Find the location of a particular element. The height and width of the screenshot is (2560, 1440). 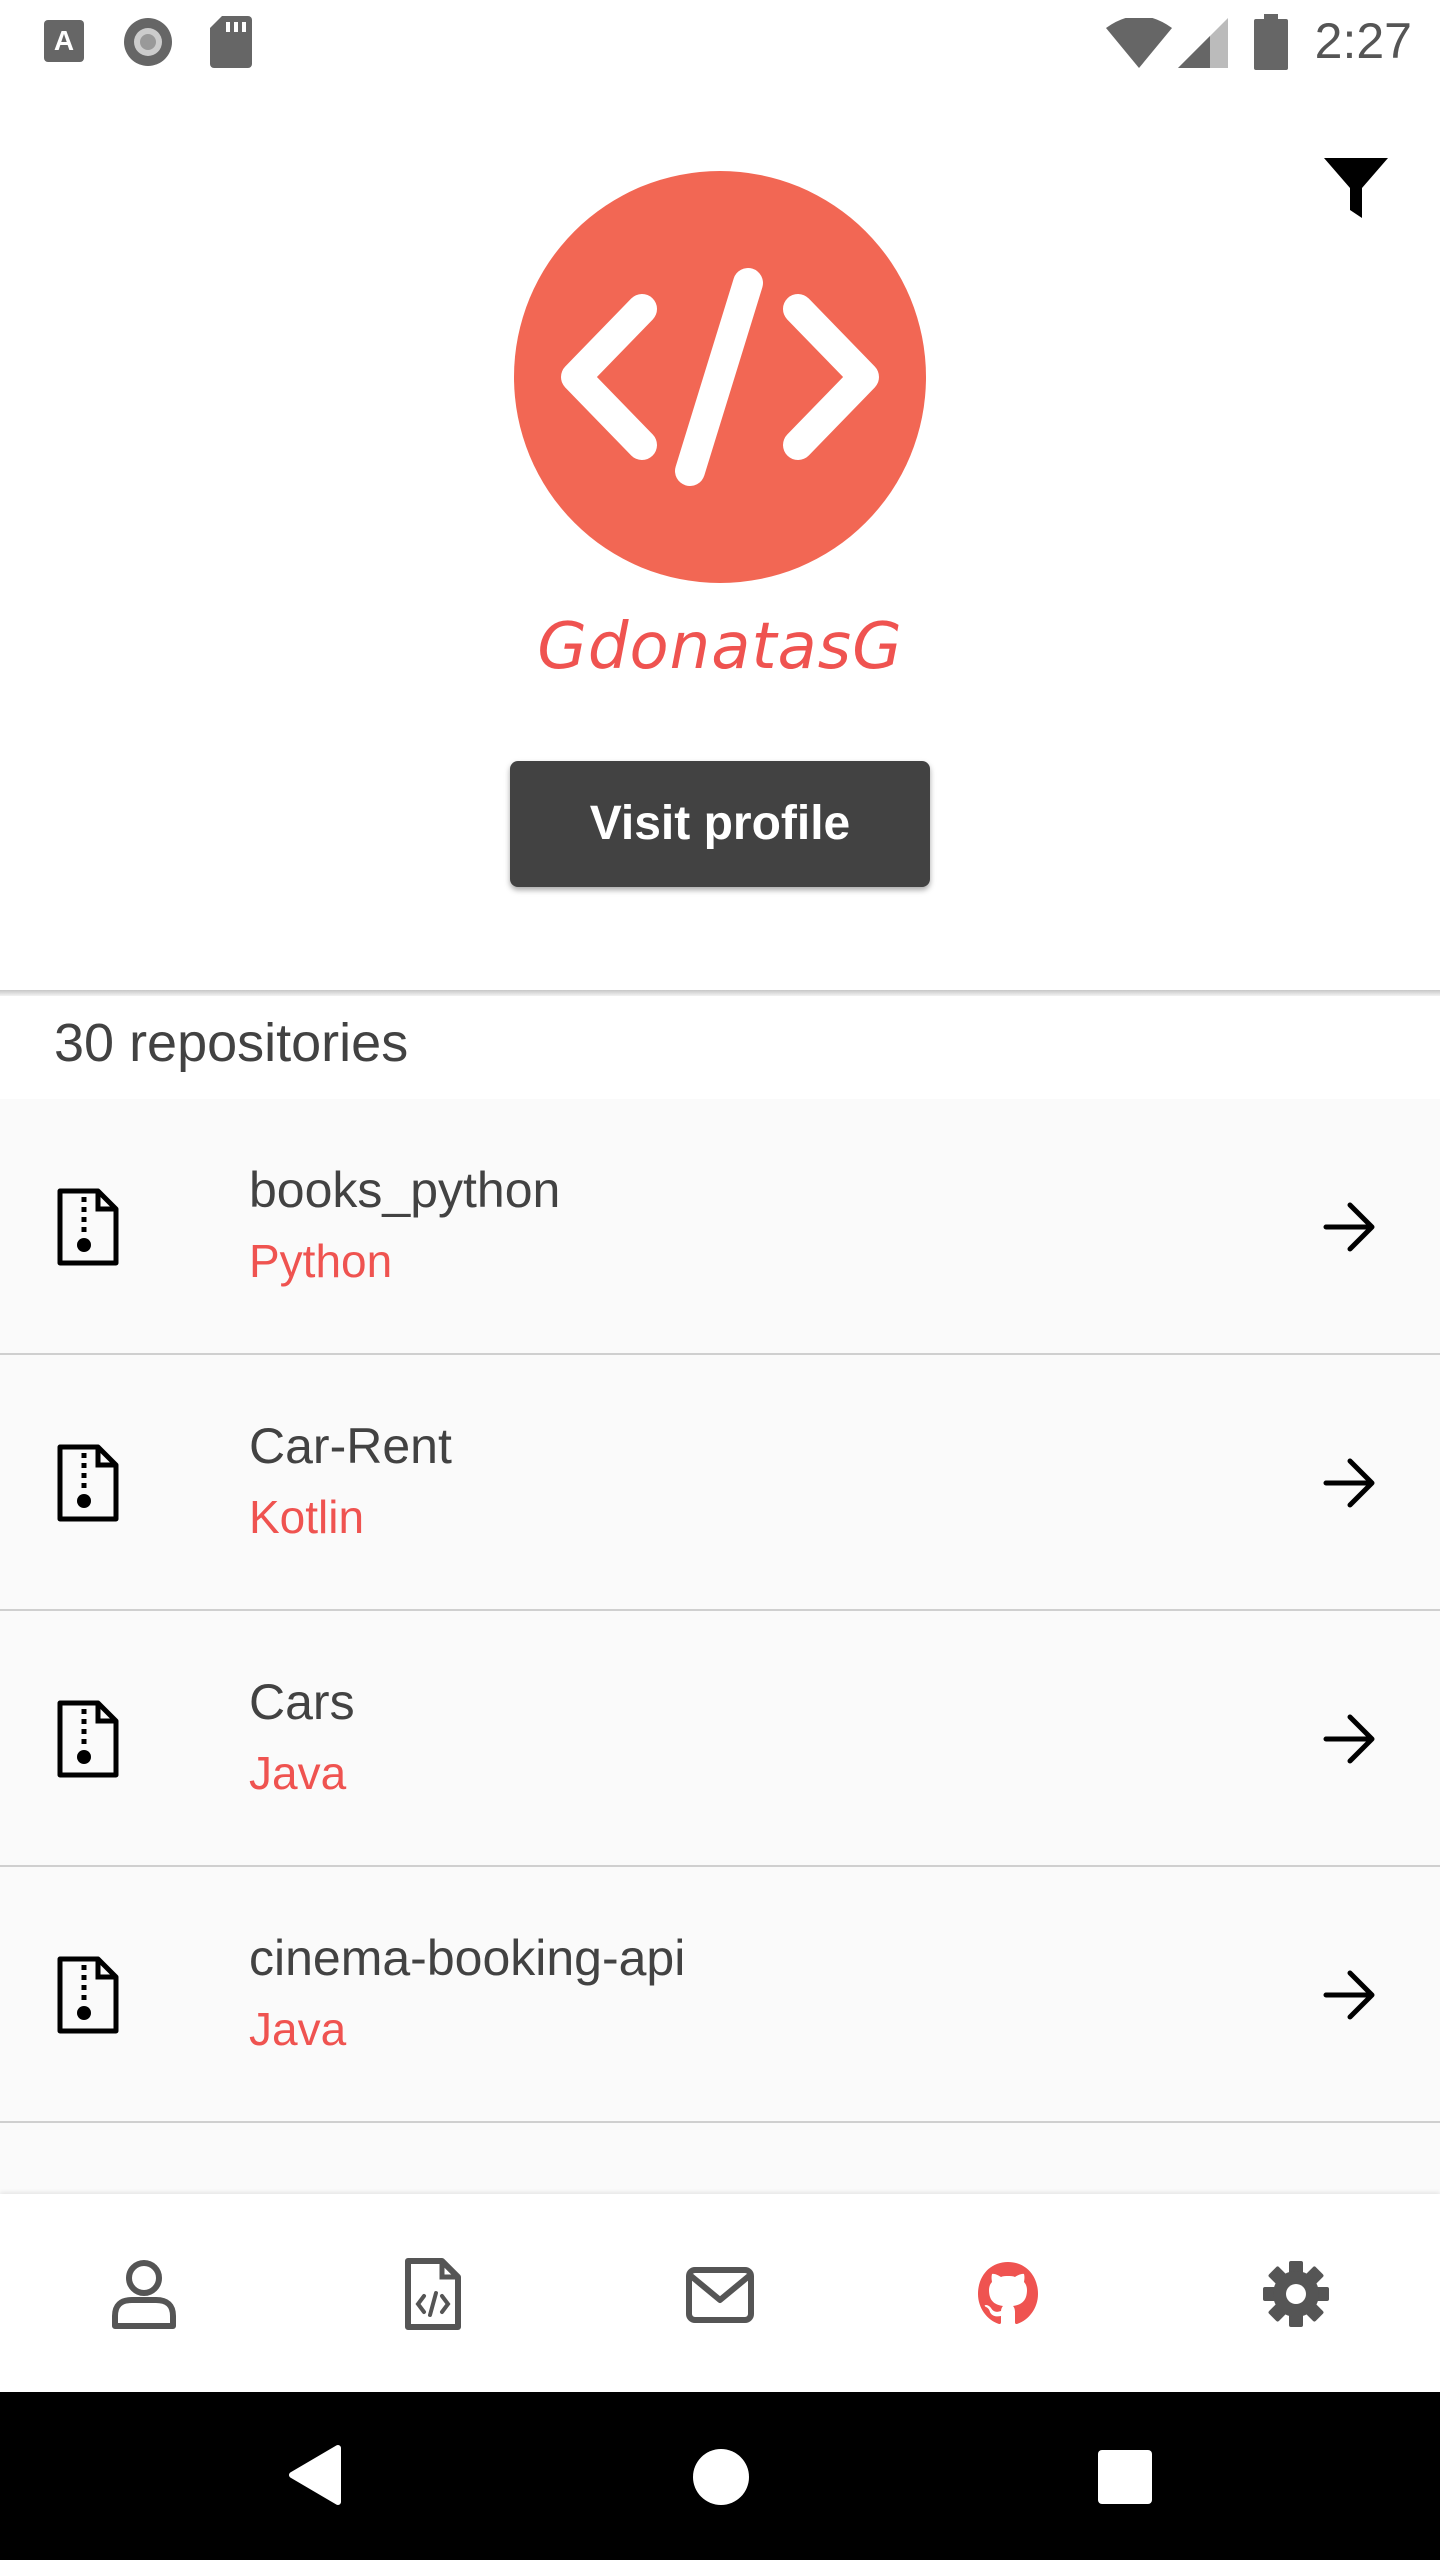

system-navigation-bar is located at coordinates (720, 2476).